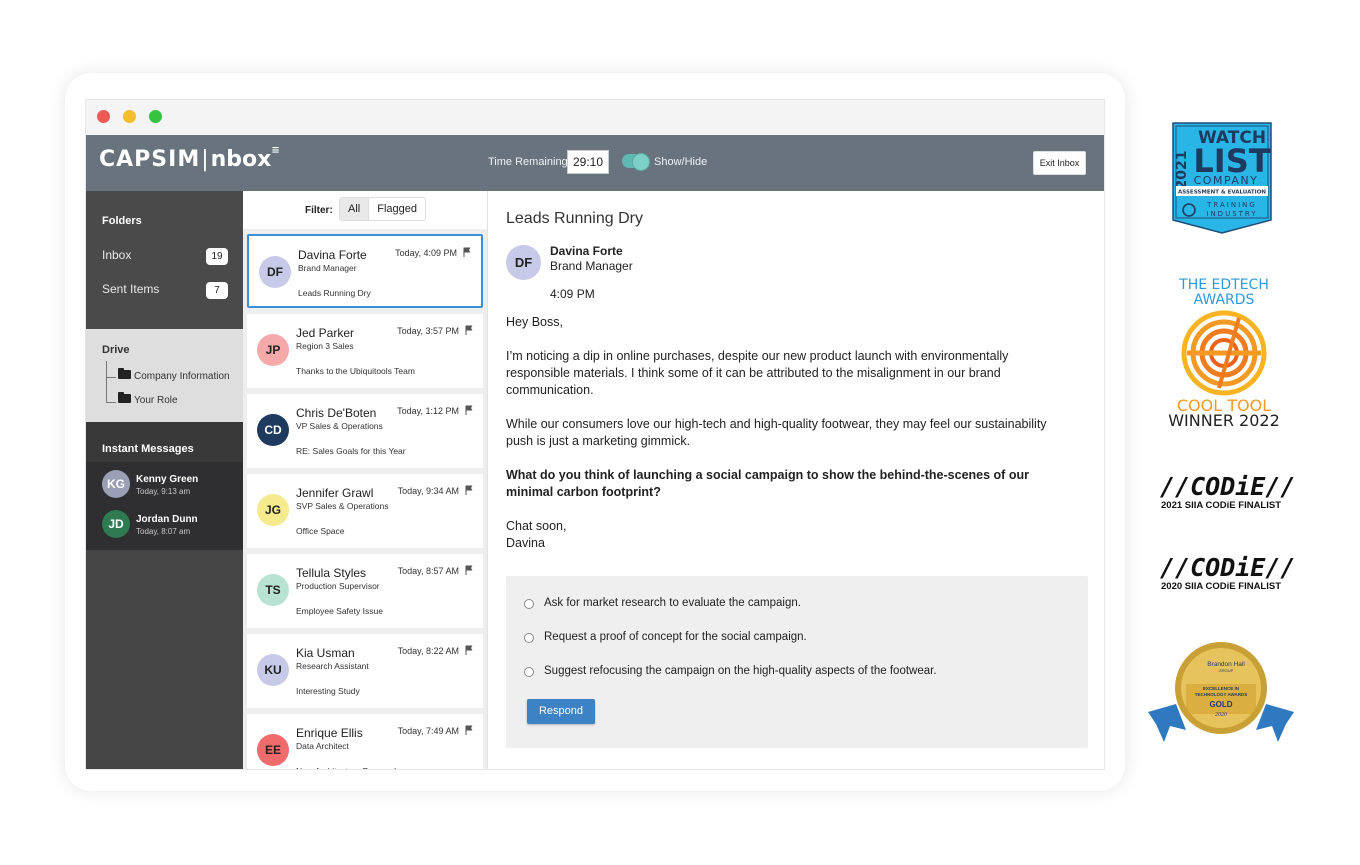  What do you see at coordinates (172, 486) in the screenshot?
I see `im-item-kenny-green: KG Kenny Green Today, 9:13 am` at bounding box center [172, 486].